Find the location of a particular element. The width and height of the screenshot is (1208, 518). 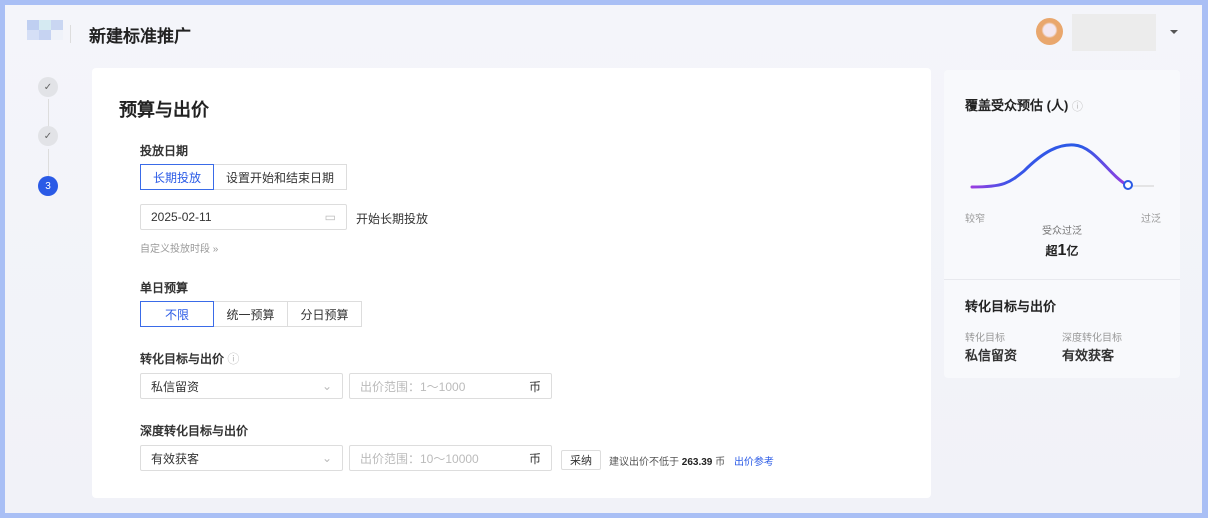

conversion-bid-input: 出价范围：1～1000 币 is located at coordinates (450, 386).